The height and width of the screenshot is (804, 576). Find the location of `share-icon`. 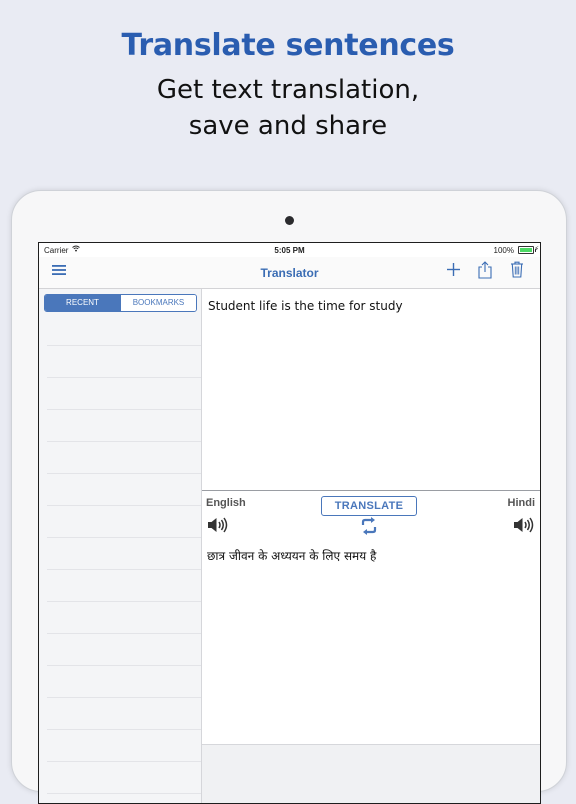

share-icon is located at coordinates (485, 272).